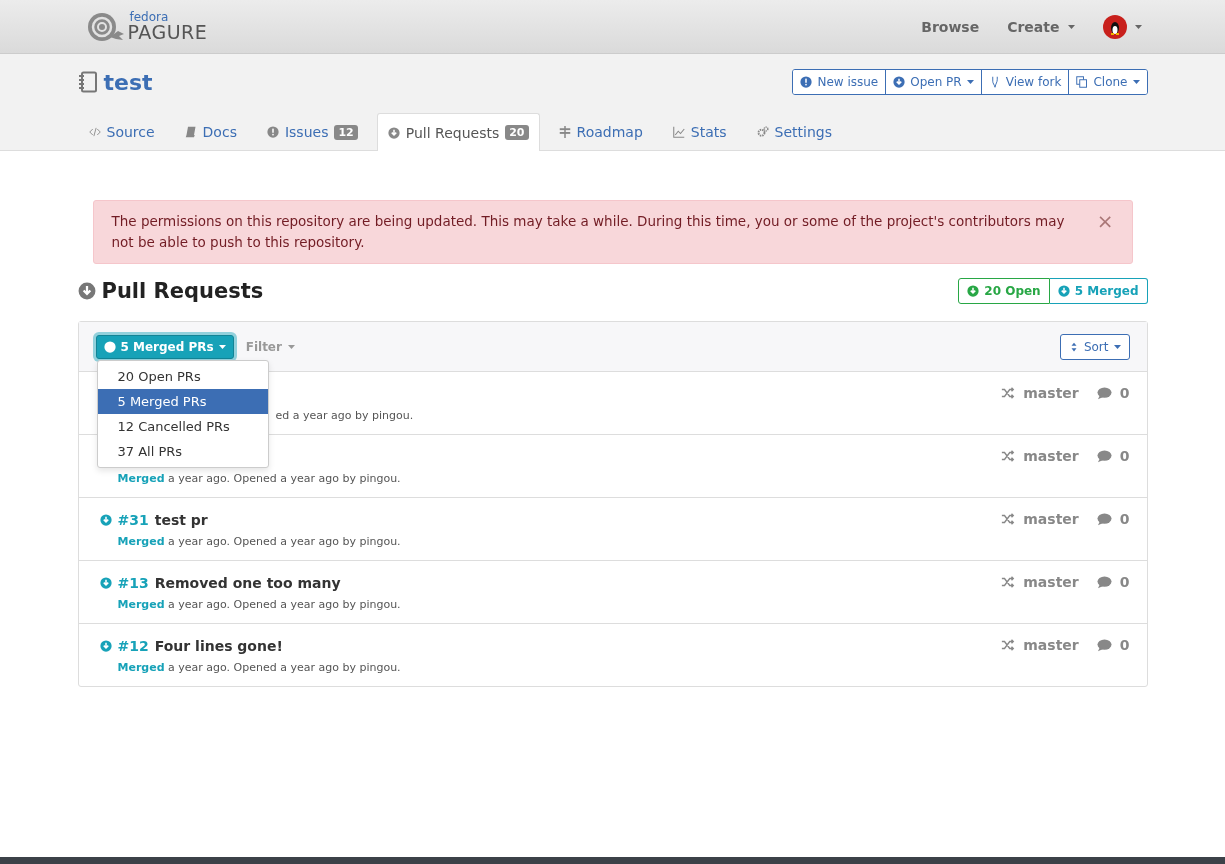 The image size is (1225, 864). What do you see at coordinates (87, 82) in the screenshot?
I see `repository-icon` at bounding box center [87, 82].